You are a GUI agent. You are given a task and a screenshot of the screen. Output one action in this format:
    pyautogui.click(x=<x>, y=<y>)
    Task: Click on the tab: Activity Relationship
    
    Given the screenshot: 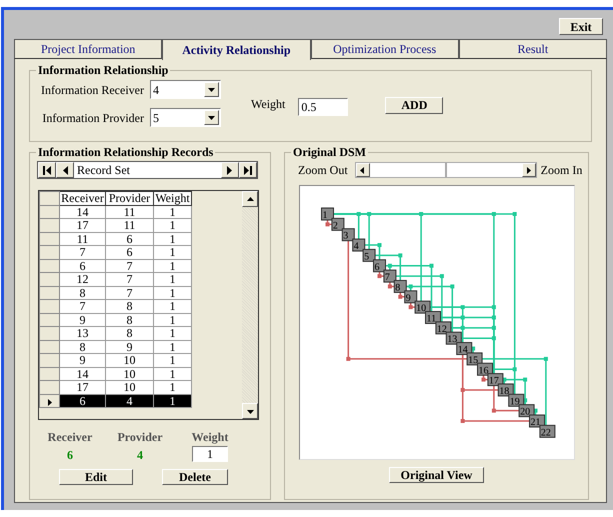 What is the action you would take?
    pyautogui.click(x=236, y=49)
    